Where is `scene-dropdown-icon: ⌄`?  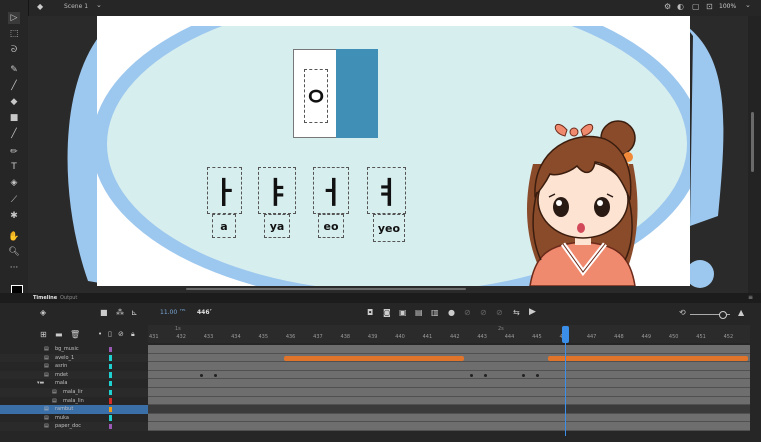
scene-dropdown-icon: ⌄ is located at coordinates (99, 5).